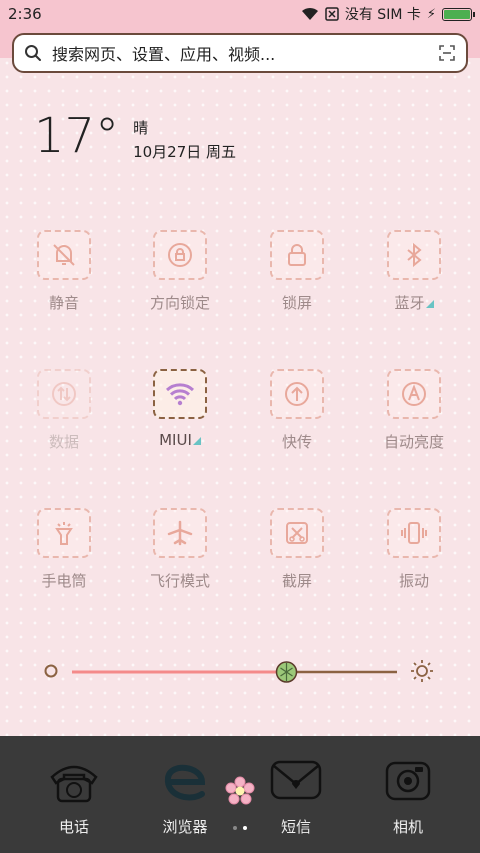 Image resolution: width=480 pixels, height=853 pixels. Describe the element at coordinates (185, 827) in the screenshot. I see `dock-label: 浏览器` at that location.